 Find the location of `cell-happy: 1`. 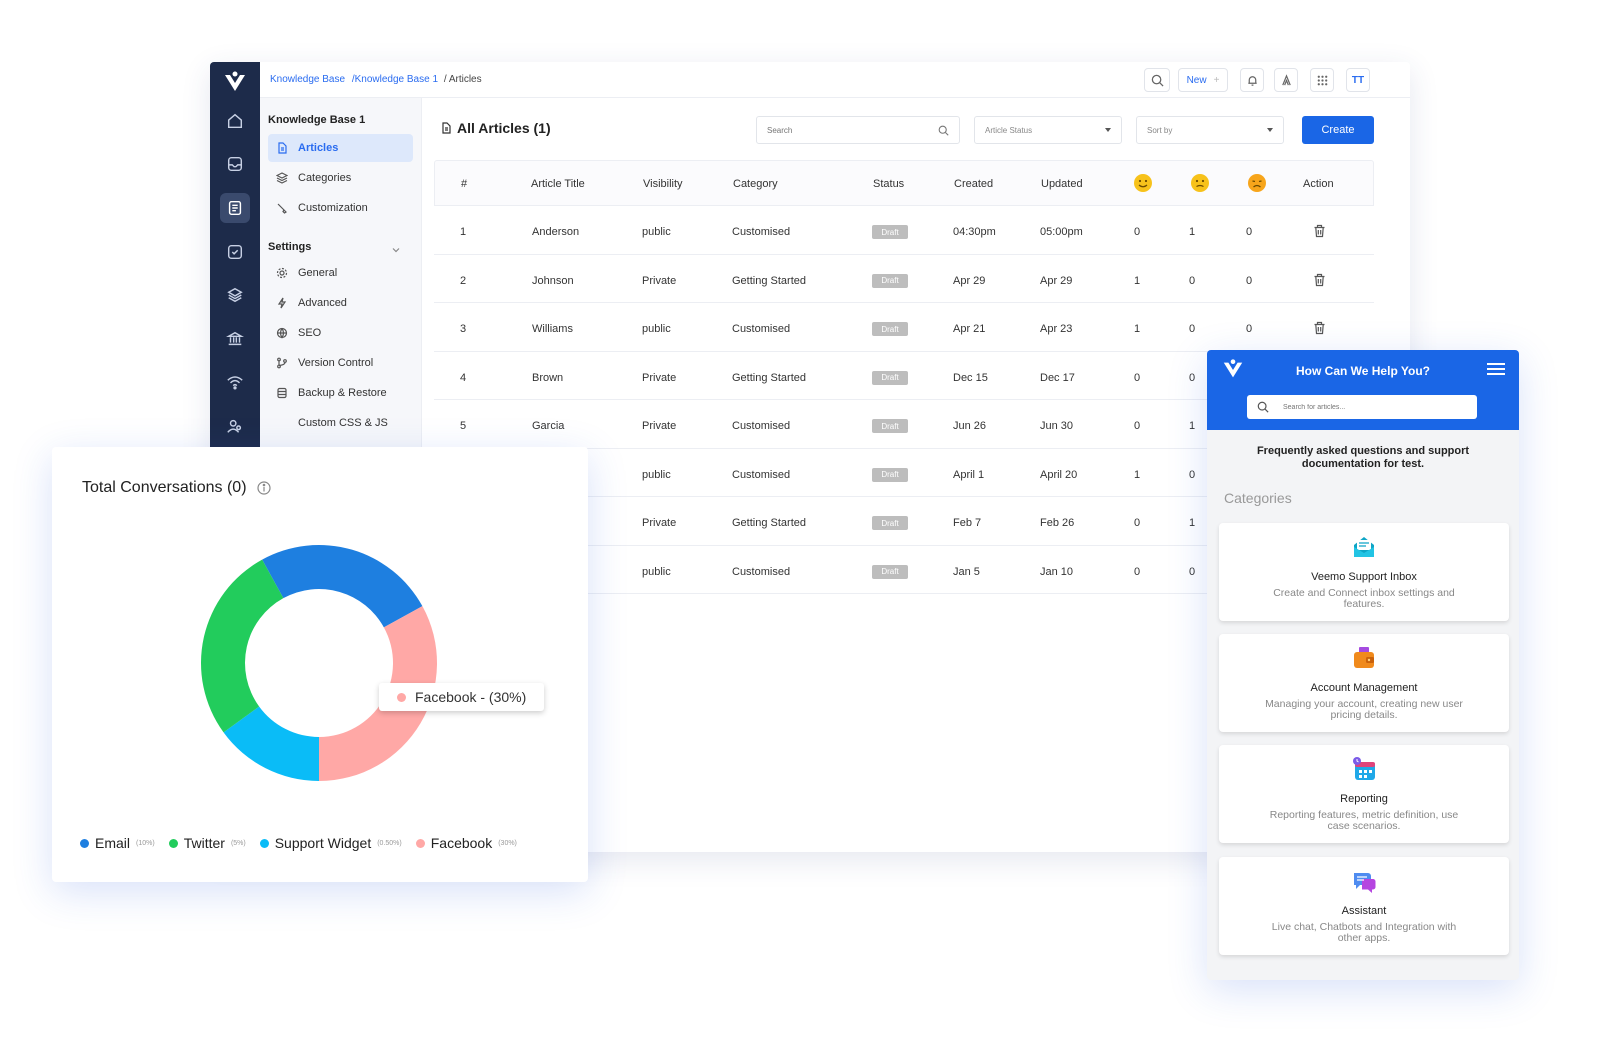

cell-happy: 1 is located at coordinates (1137, 474).